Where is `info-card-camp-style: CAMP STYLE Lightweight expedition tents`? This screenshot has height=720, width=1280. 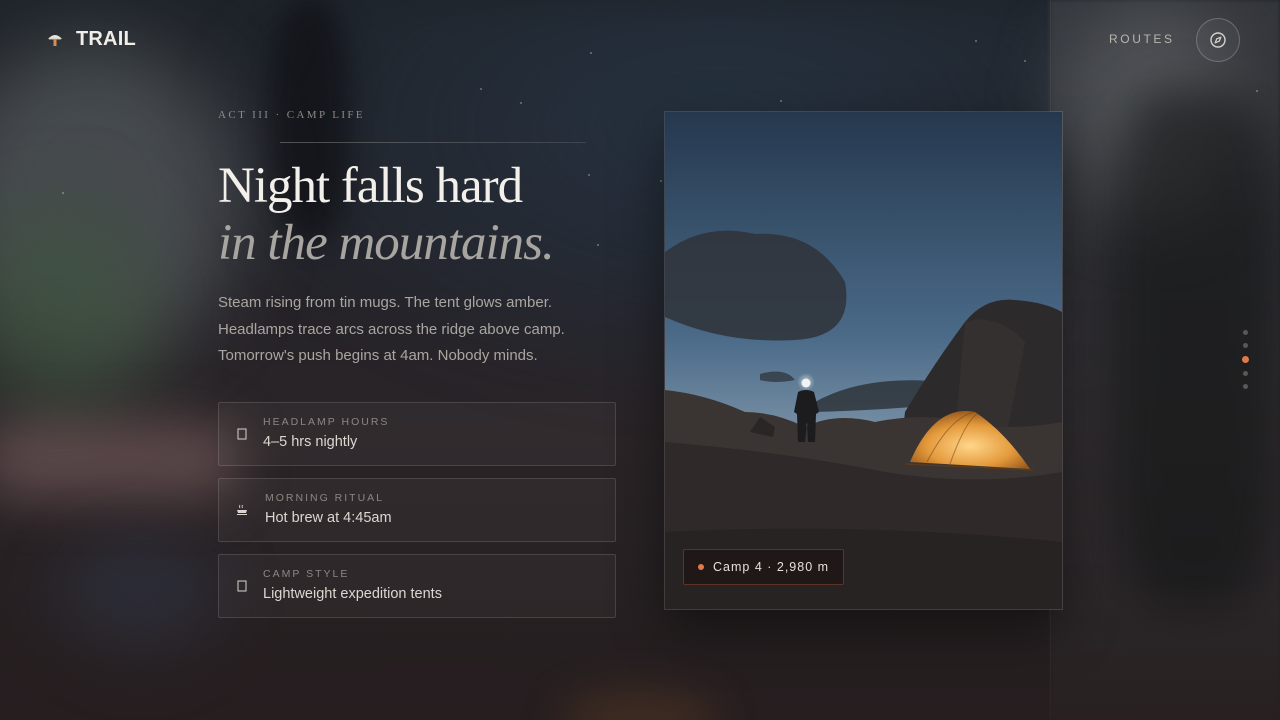
info-card-camp-style: CAMP STYLE Lightweight expedition tents is located at coordinates (417, 586).